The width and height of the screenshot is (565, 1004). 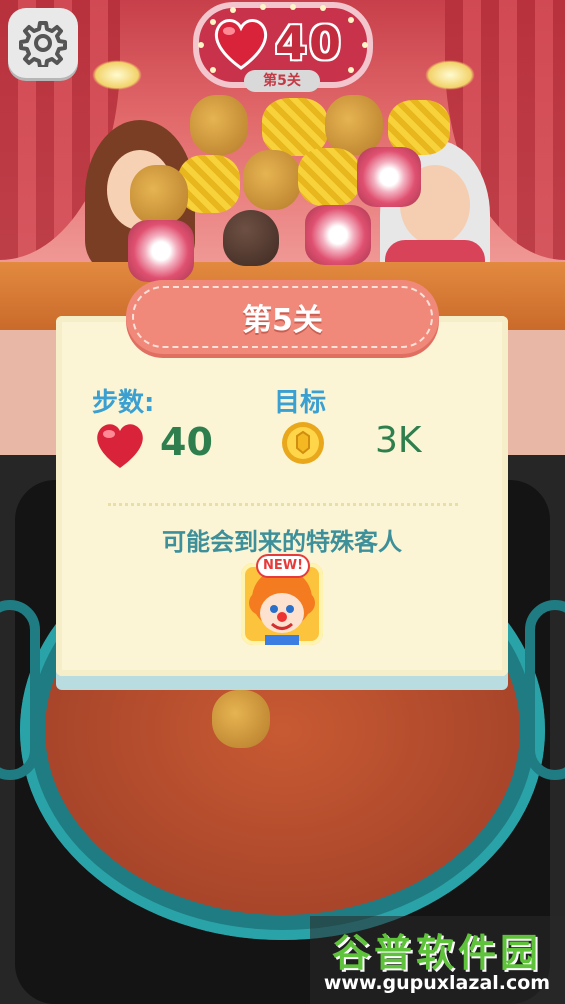 I want to click on goal-value: 3K, so click(x=398, y=440).